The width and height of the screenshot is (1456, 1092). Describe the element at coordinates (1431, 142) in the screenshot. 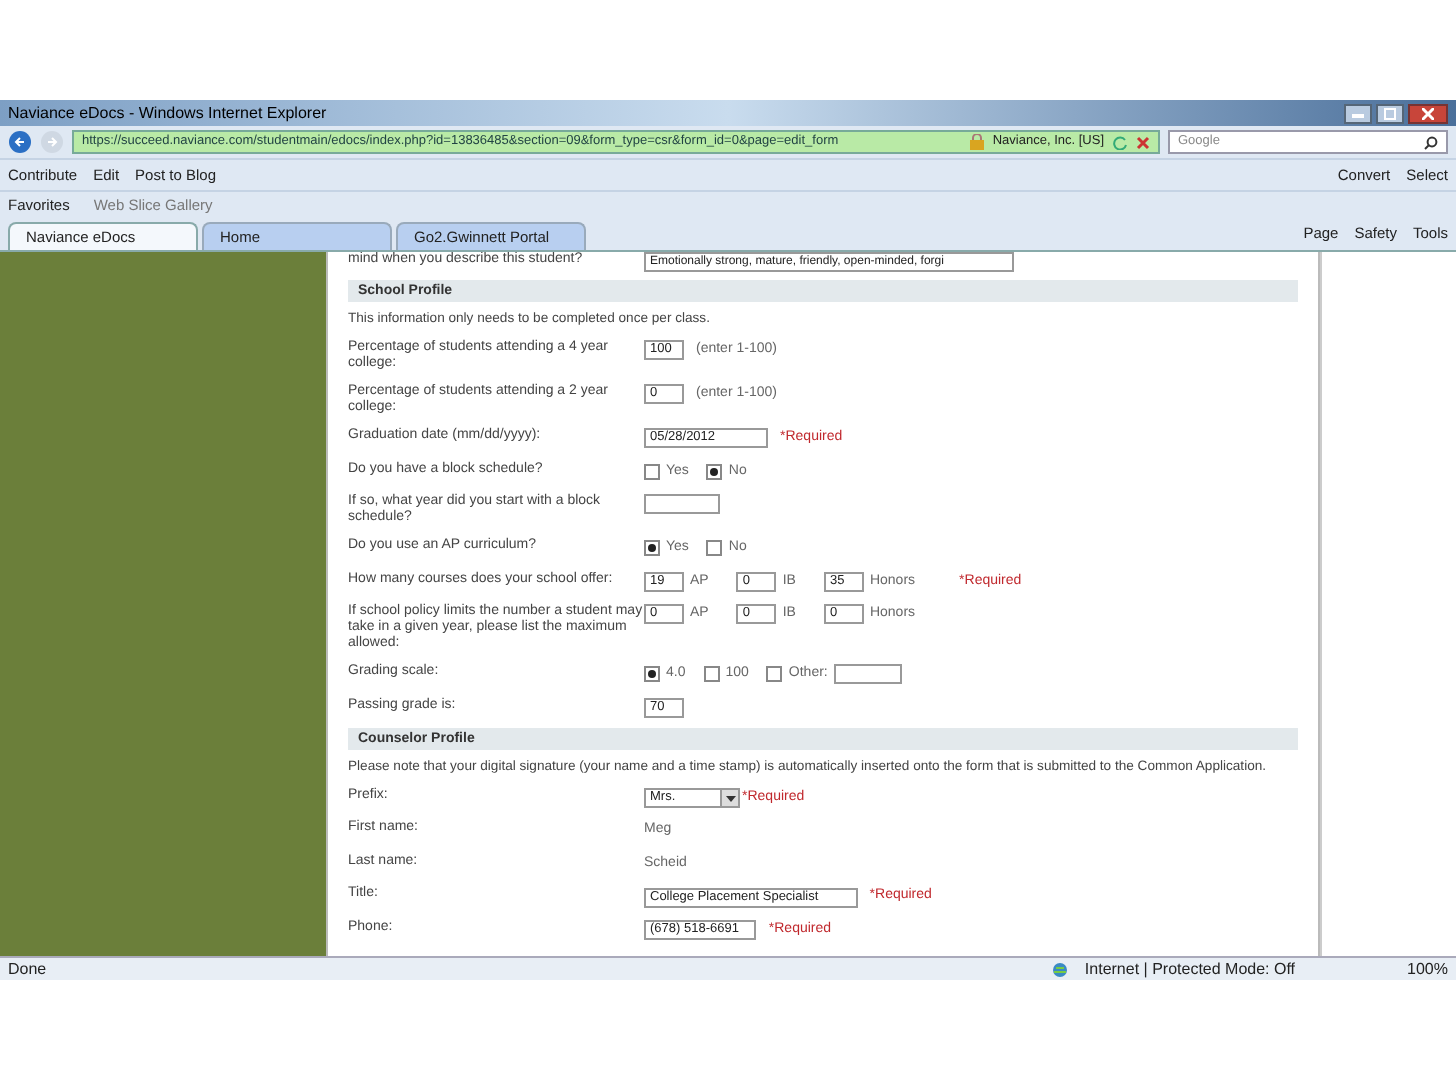

I see `search-icon` at that location.